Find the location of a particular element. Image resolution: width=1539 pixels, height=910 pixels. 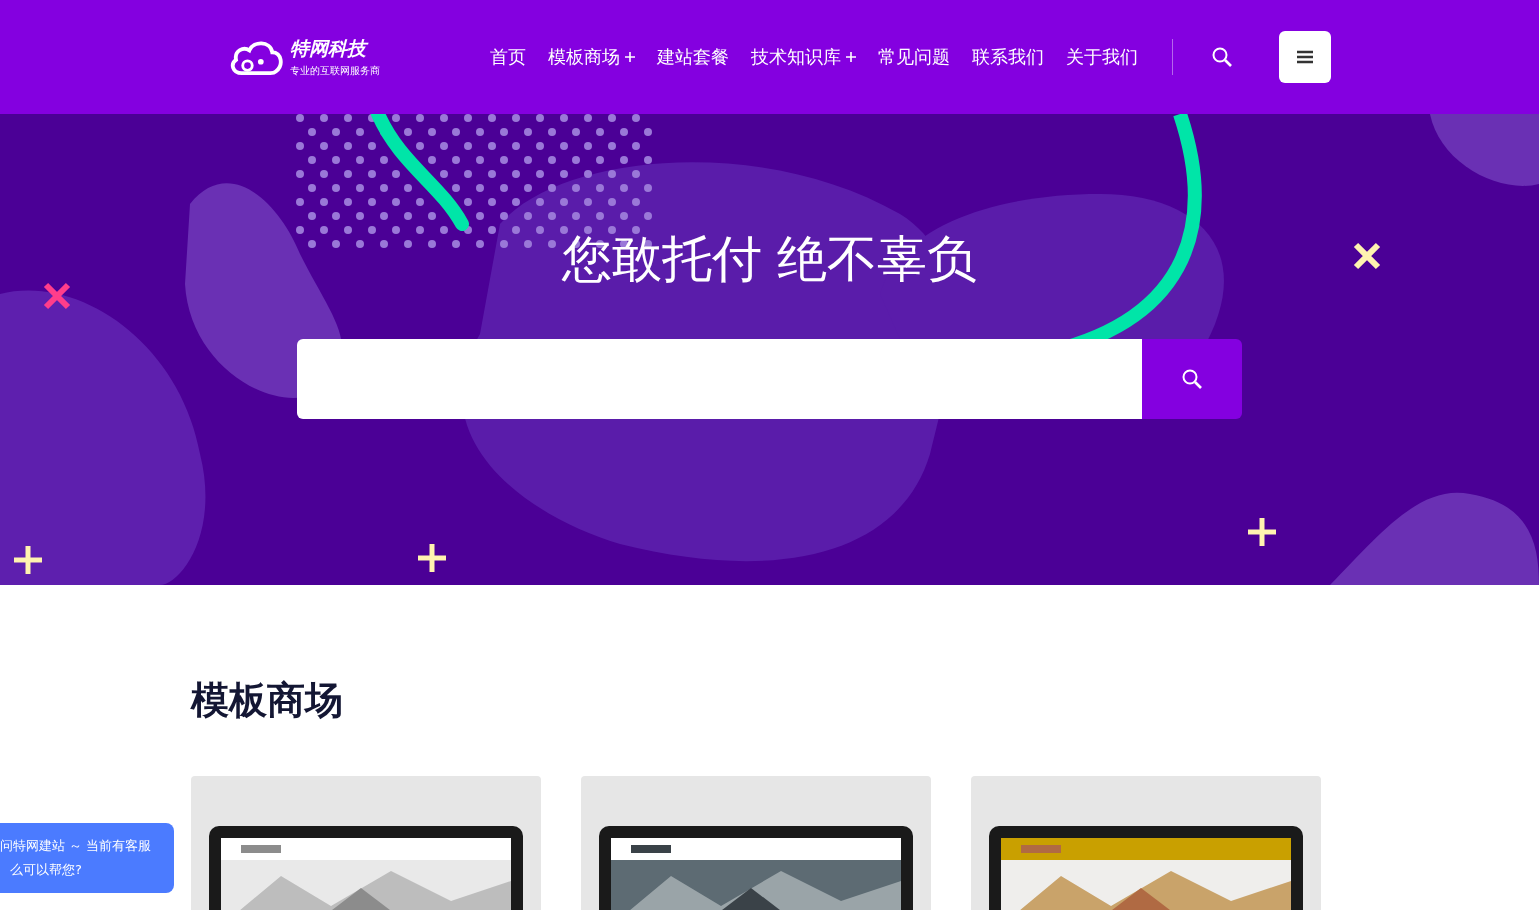

menu-button is located at coordinates (1305, 57).